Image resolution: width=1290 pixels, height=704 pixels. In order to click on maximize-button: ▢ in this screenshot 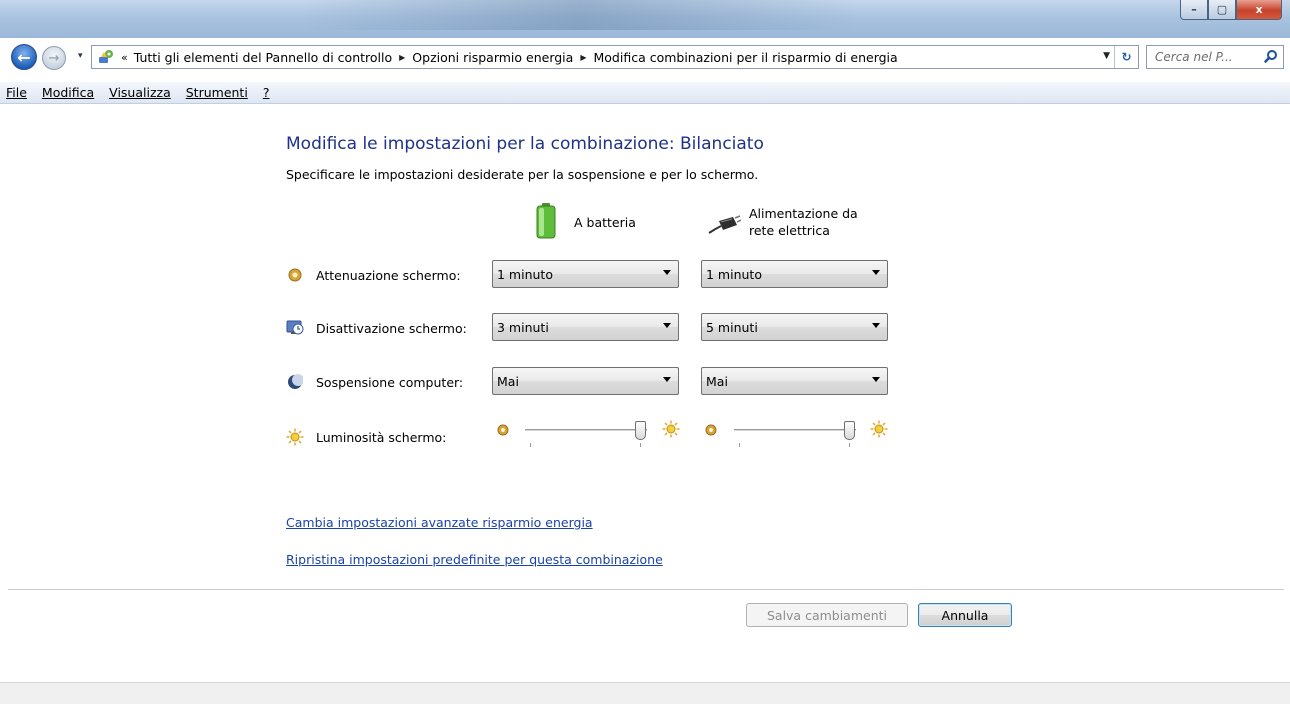, I will do `click(1222, 10)`.